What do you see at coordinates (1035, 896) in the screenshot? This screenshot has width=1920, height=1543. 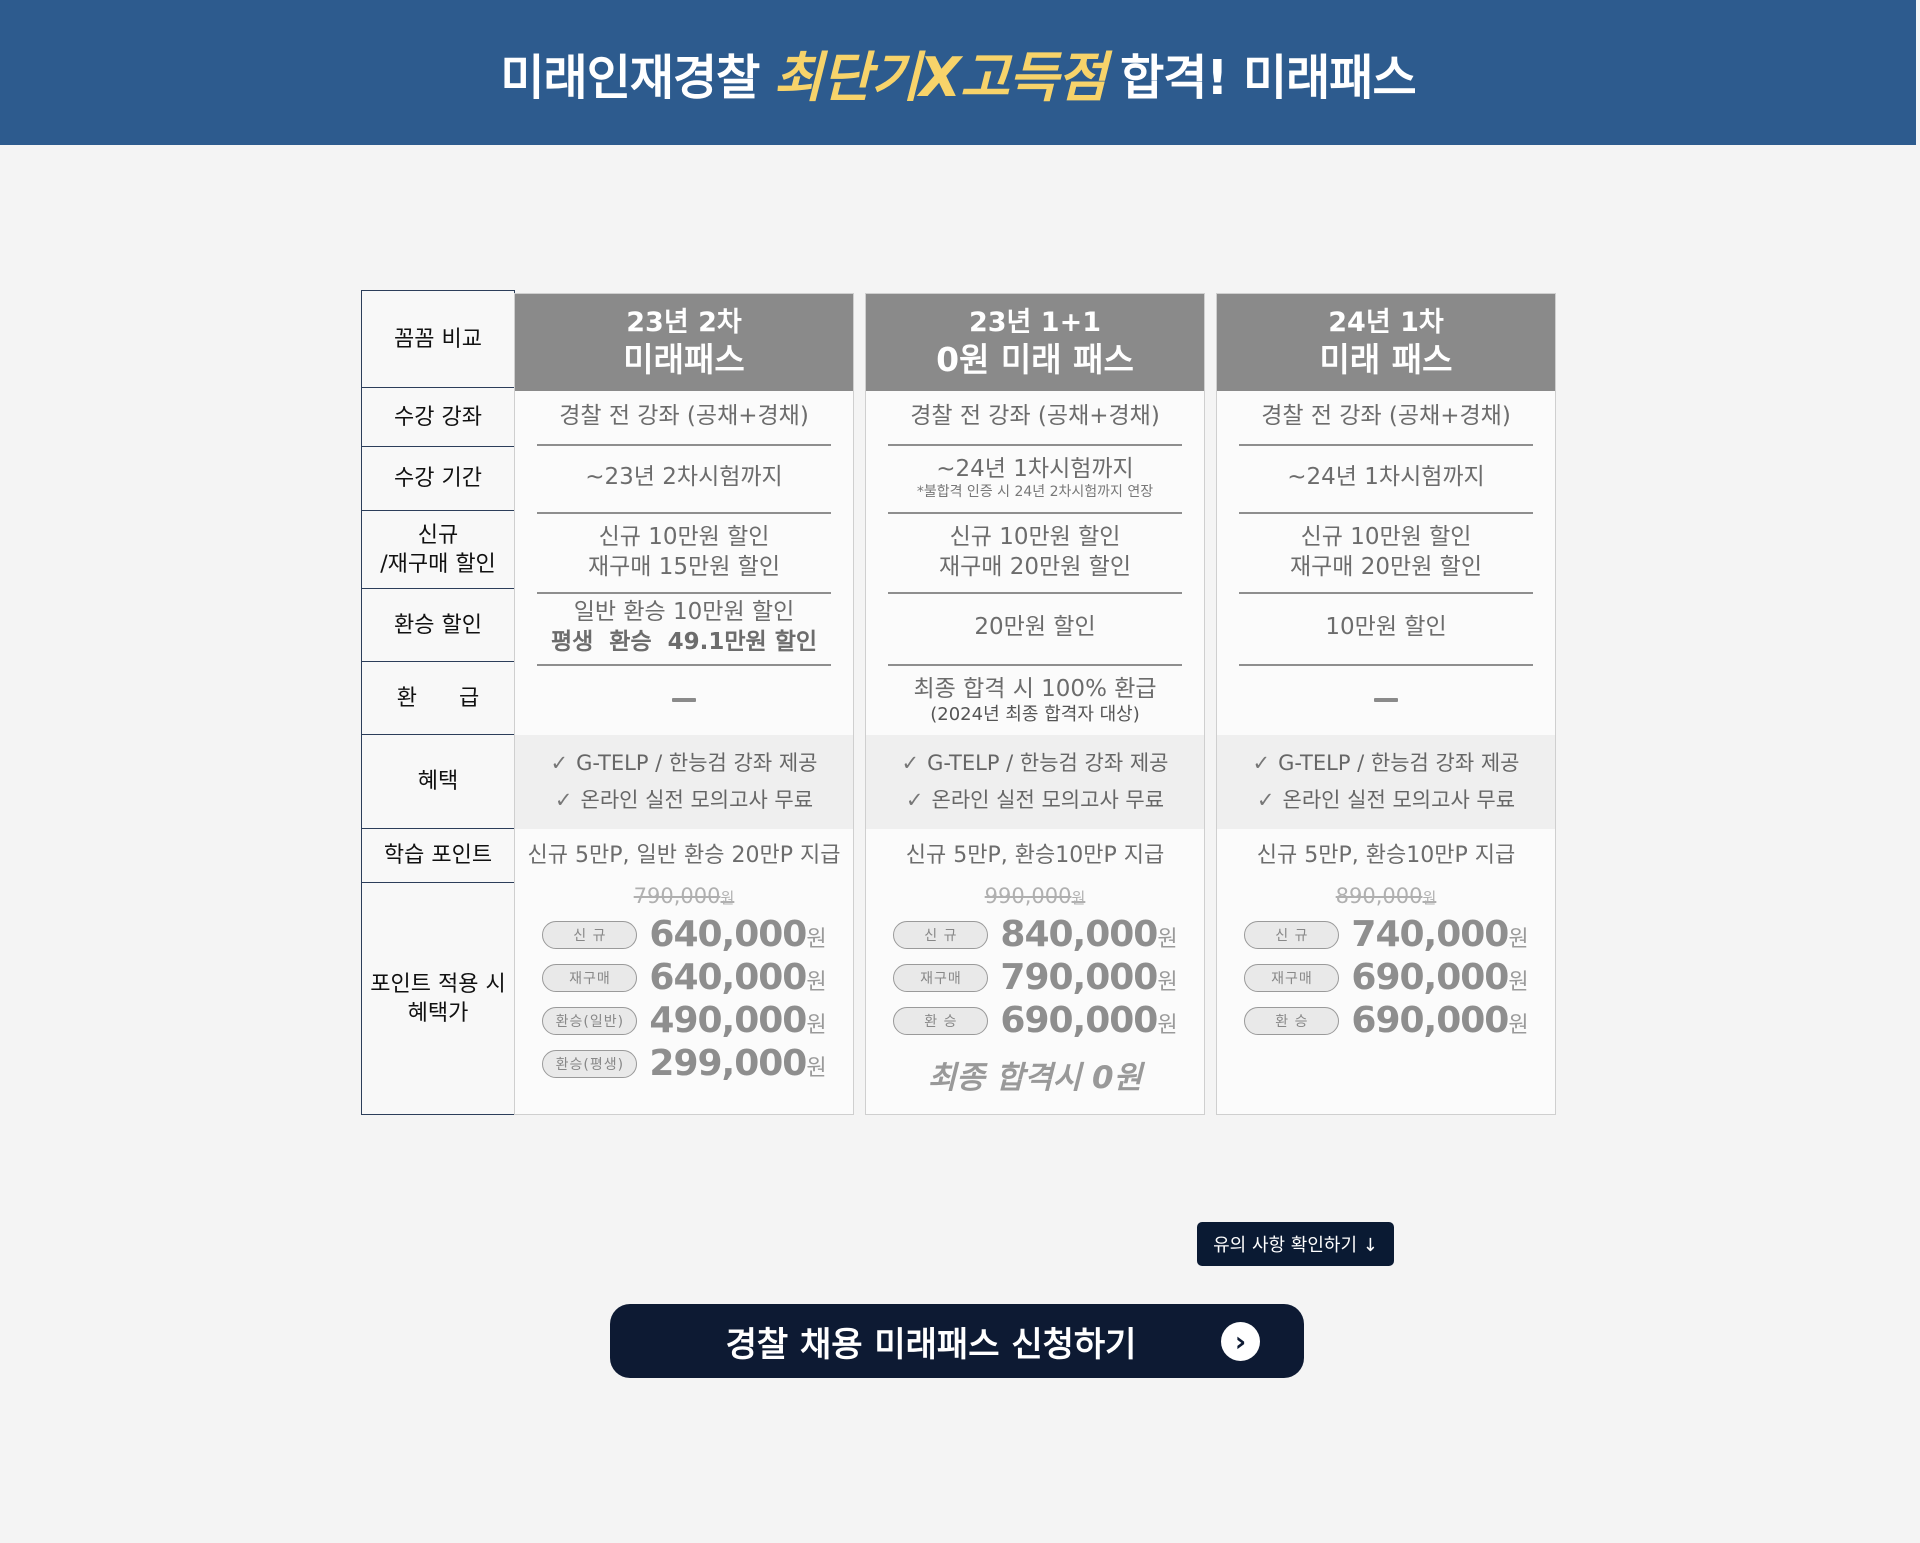 I see `original-price: 990,000원` at bounding box center [1035, 896].